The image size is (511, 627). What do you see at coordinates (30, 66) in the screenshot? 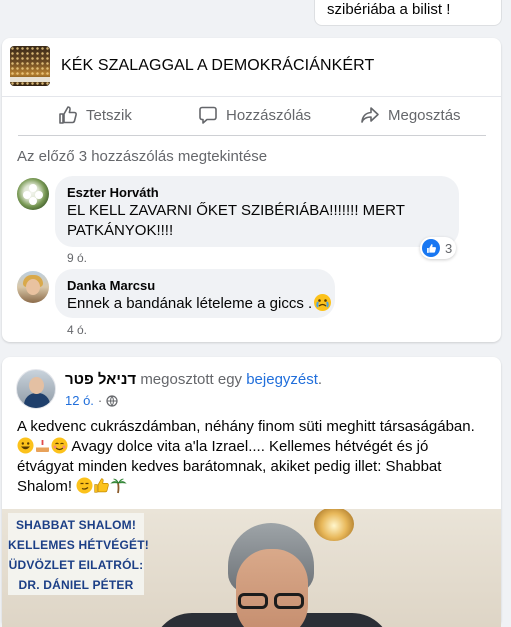
I see `group-thumbnail` at bounding box center [30, 66].